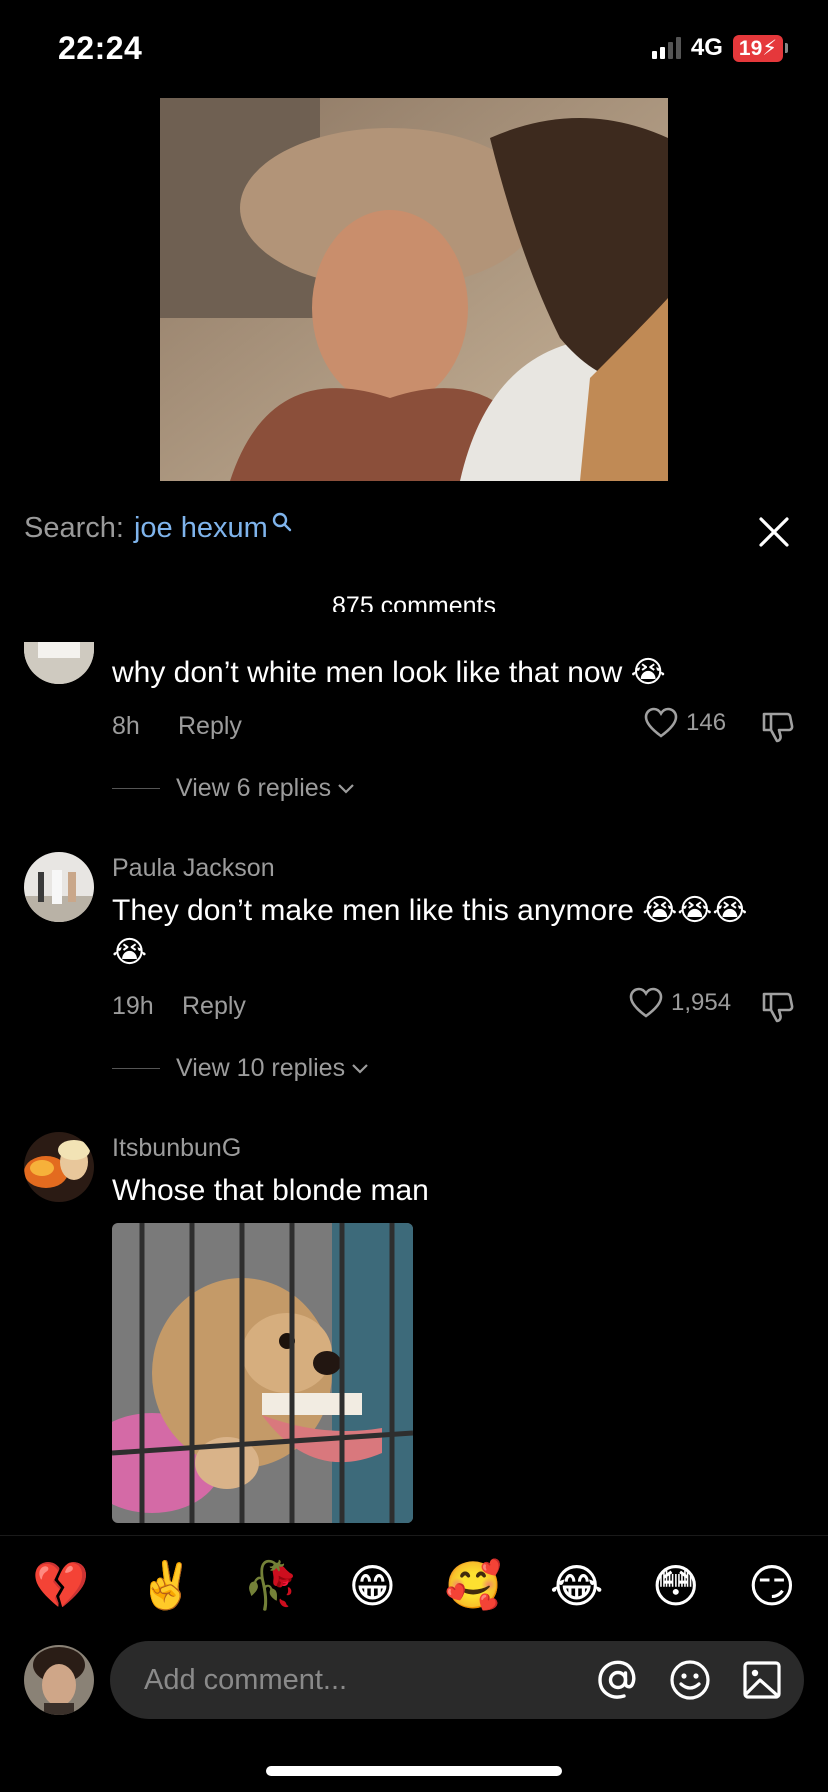 This screenshot has width=828, height=1792. What do you see at coordinates (577, 1586) in the screenshot?
I see `emoji-tears-of-joy: 😂` at bounding box center [577, 1586].